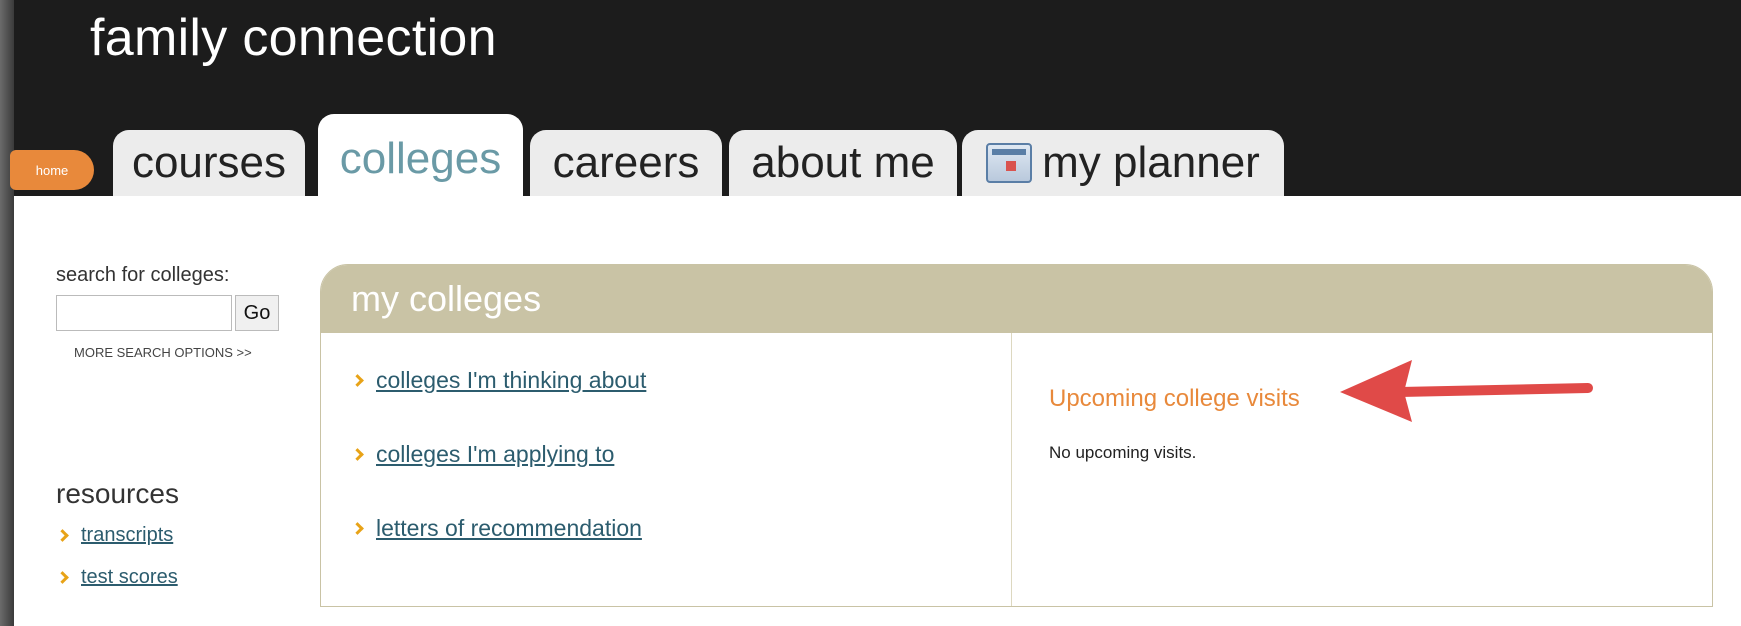 The height and width of the screenshot is (626, 1741). I want to click on tab-colleges: colleges, so click(420, 155).